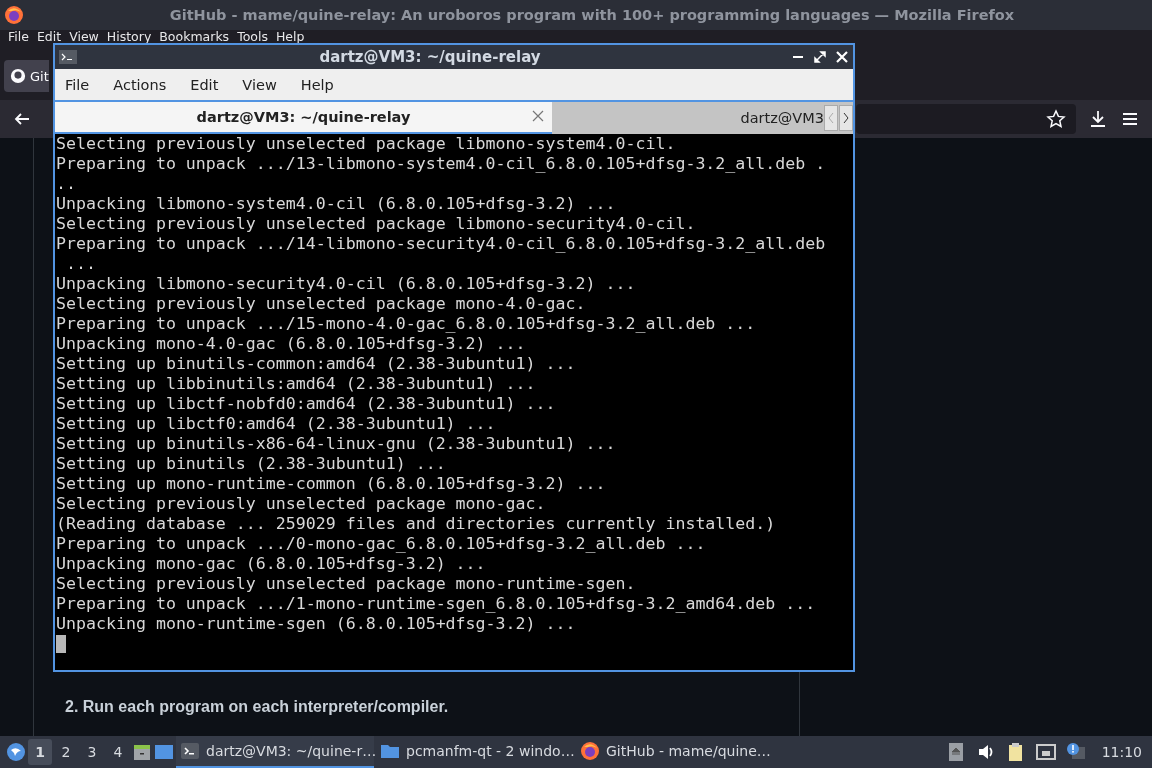 The width and height of the screenshot is (1152, 768). Describe the element at coordinates (164, 752) in the screenshot. I see `desktop-icon` at that location.